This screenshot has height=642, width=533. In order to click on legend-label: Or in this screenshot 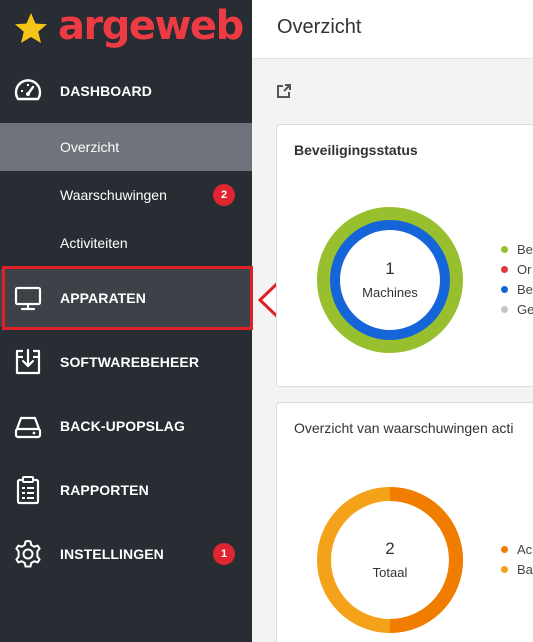, I will do `click(524, 269)`.